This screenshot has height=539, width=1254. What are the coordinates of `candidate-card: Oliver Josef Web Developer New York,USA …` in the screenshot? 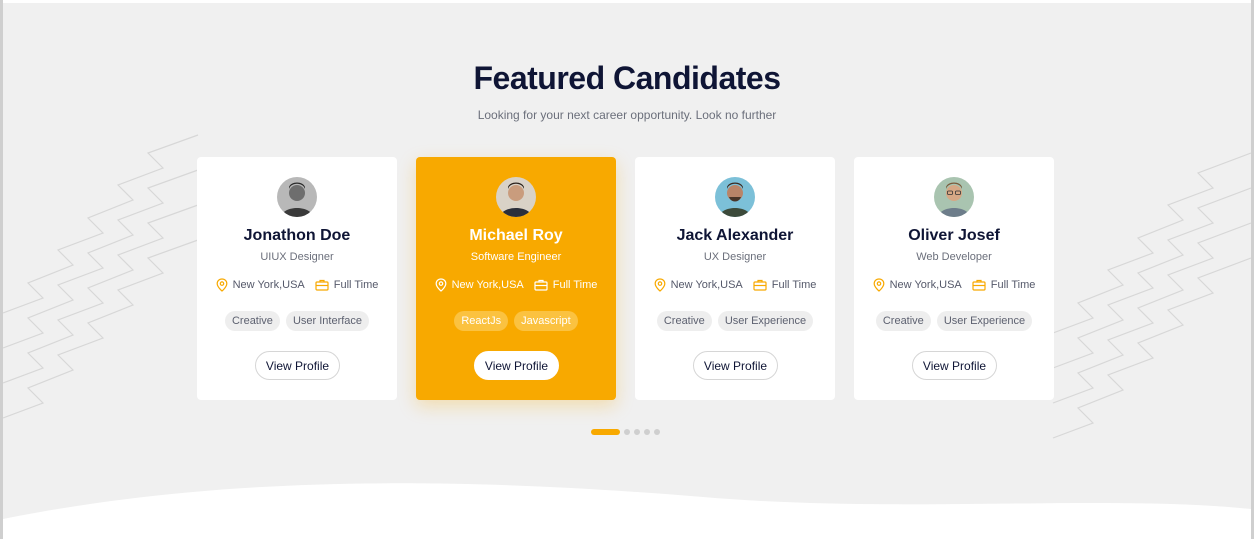 It's located at (954, 278).